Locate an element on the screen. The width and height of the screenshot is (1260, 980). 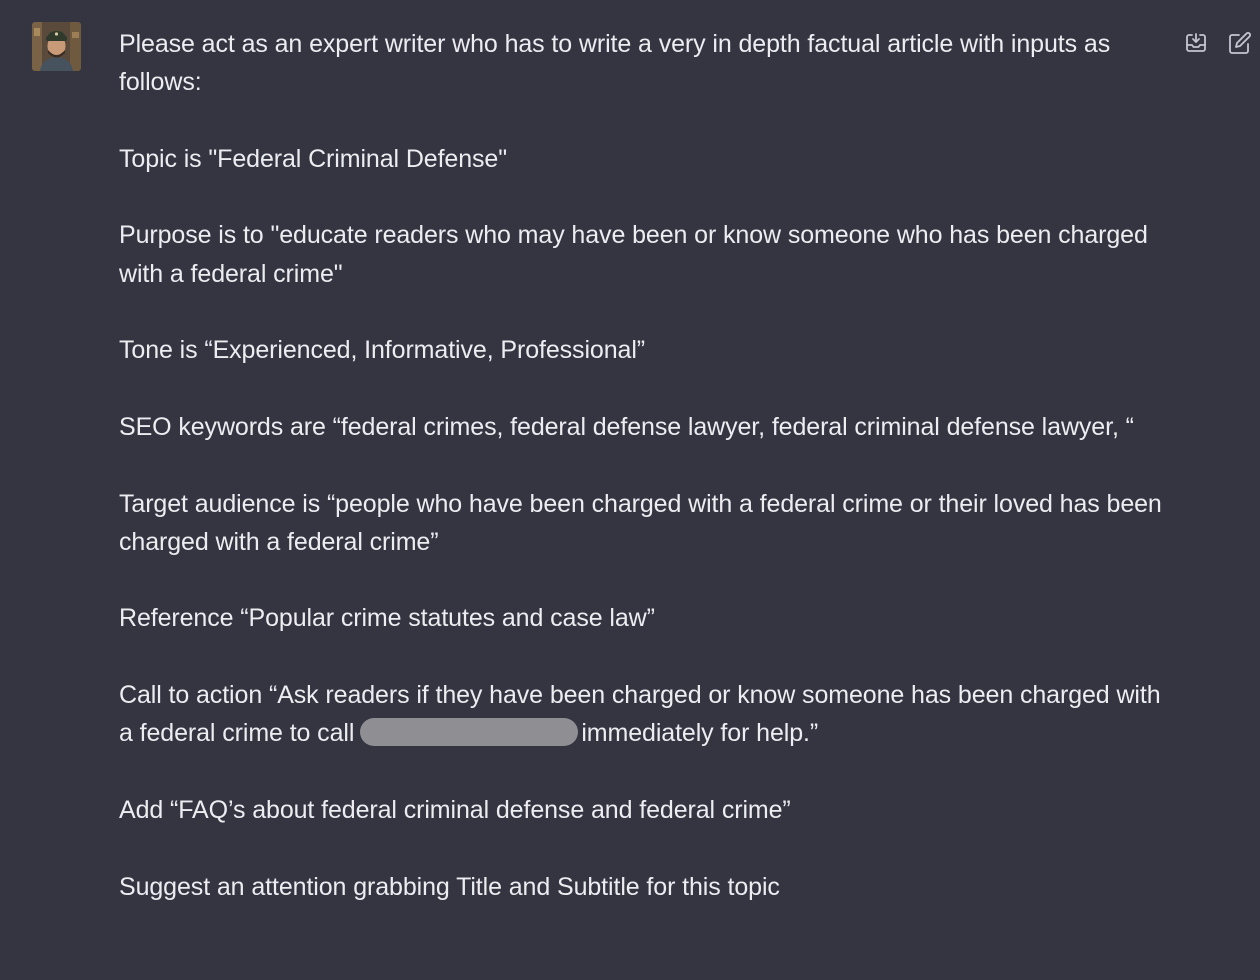
edit-button is located at coordinates (1240, 43).